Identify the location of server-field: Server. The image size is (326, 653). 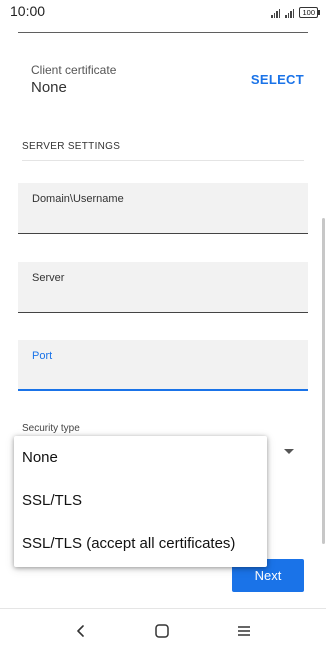
(163, 287).